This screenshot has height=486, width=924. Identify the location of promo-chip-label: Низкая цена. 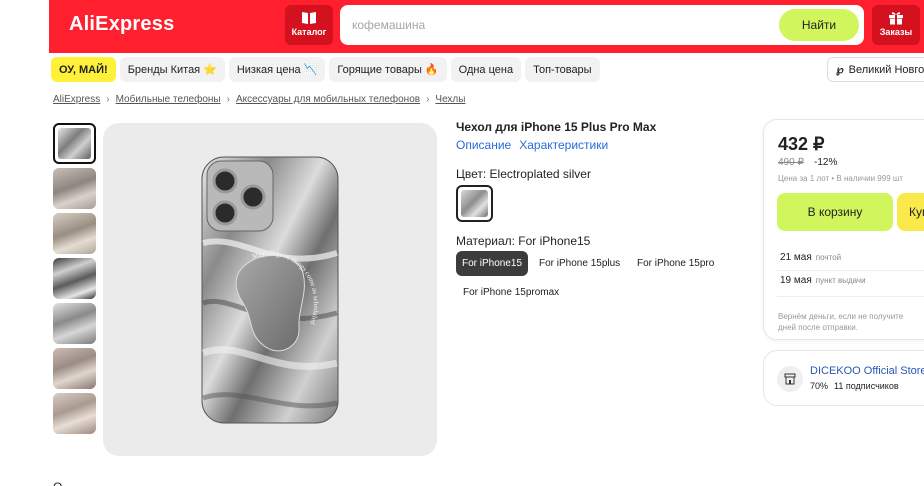
(268, 69).